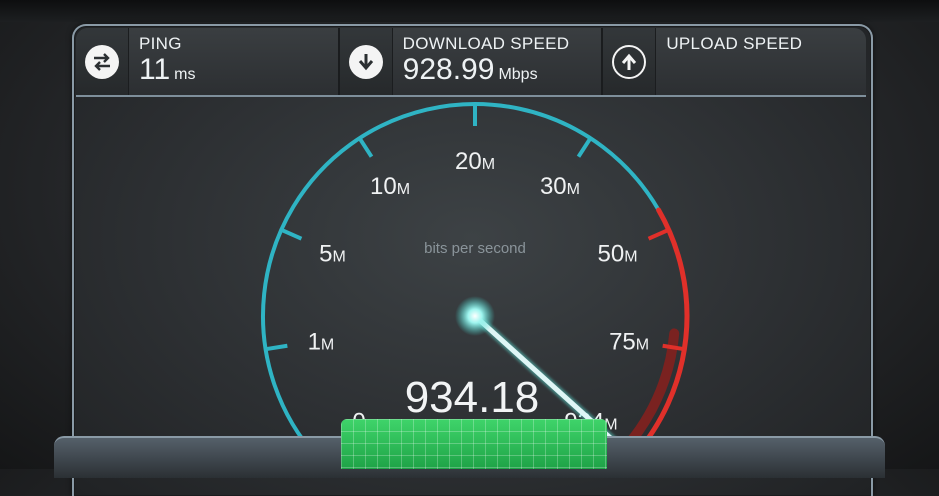 The image size is (939, 496). Describe the element at coordinates (332, 254) in the screenshot. I see `gauge-tick-label: 5M` at that location.